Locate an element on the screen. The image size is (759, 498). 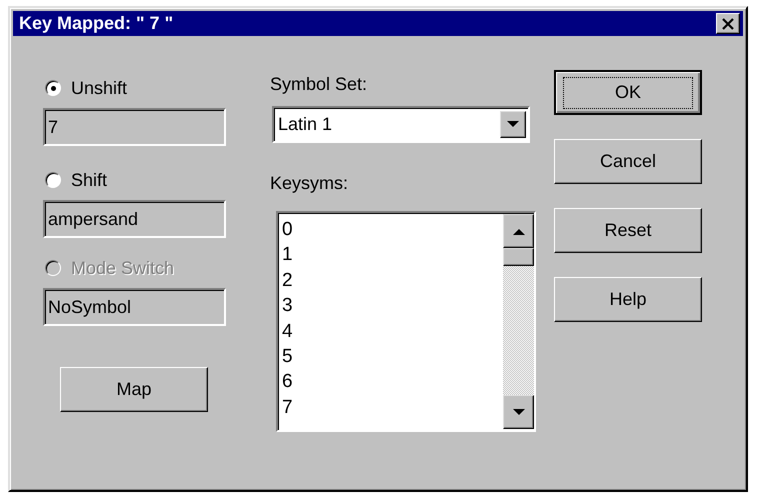
scrollbar is located at coordinates (518, 321).